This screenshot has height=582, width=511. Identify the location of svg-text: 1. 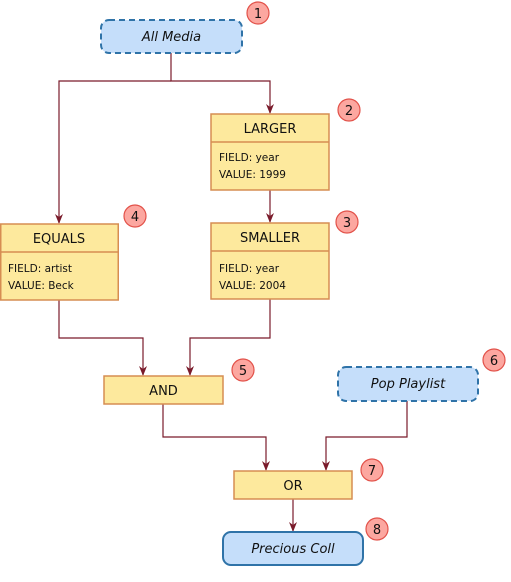
(258, 14).